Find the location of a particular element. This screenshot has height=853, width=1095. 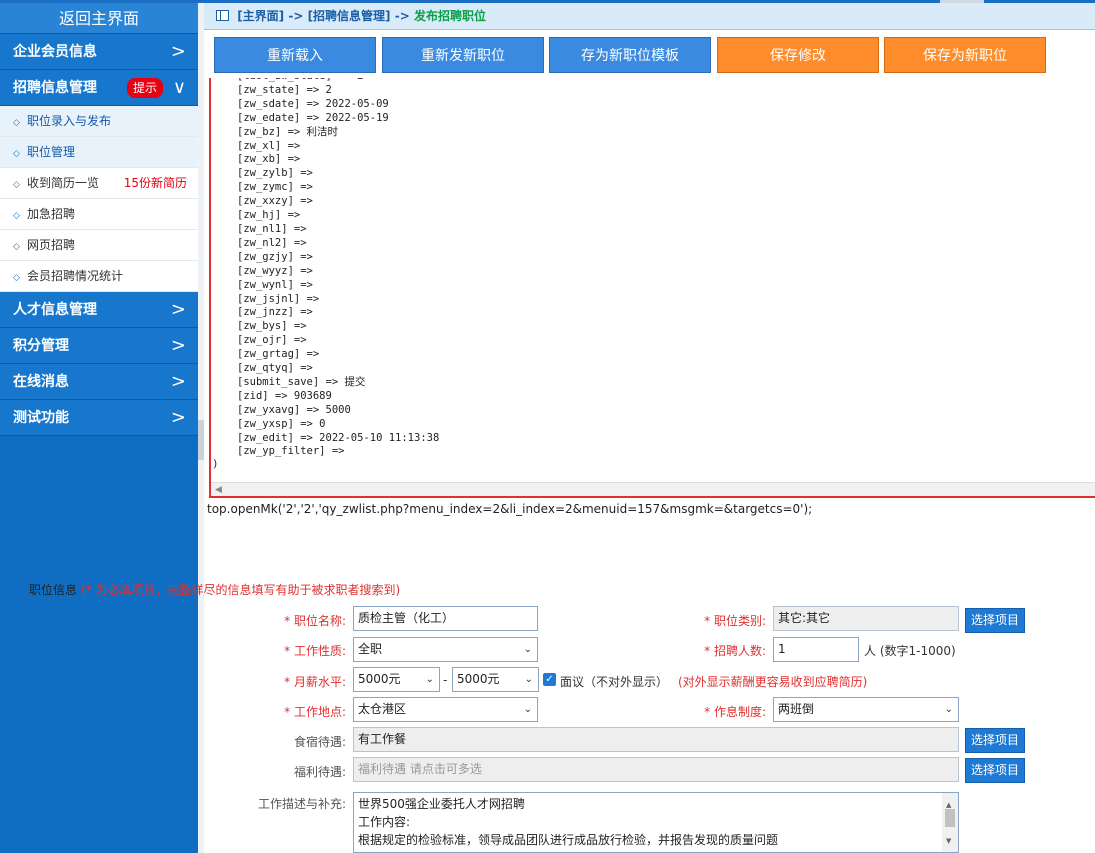

sidebar-item-label: 职位录入与发布 is located at coordinates (69, 121).